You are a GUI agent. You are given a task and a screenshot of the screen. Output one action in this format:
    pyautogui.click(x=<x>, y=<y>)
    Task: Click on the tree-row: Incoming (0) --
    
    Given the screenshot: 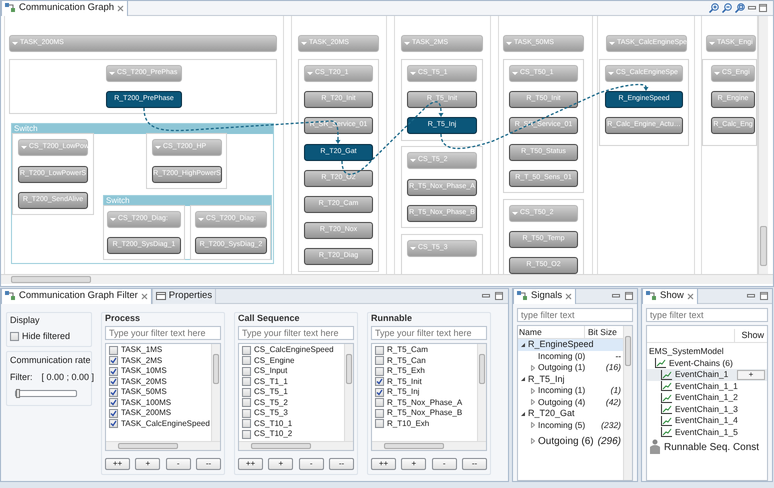 What is the action you would take?
    pyautogui.click(x=570, y=356)
    